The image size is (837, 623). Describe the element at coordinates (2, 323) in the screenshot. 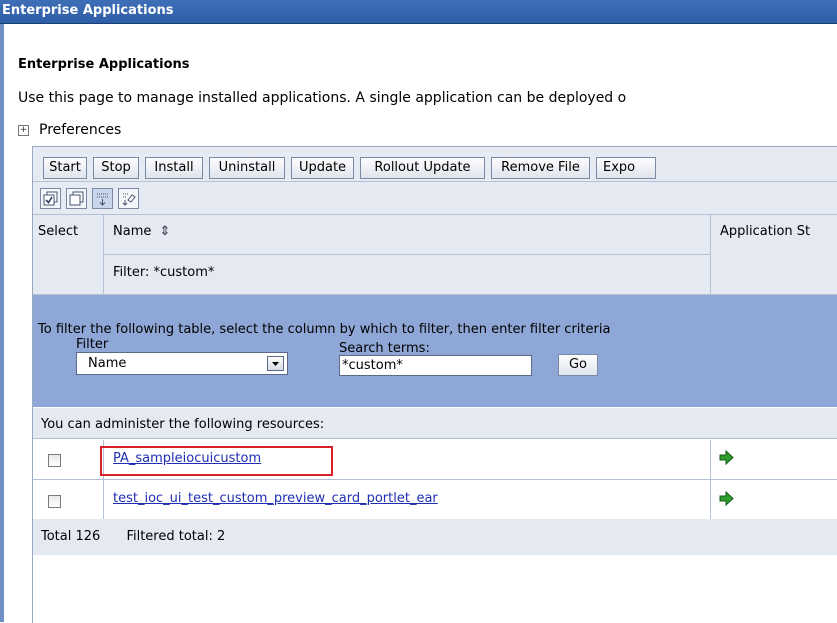

I see `frame-border` at that location.